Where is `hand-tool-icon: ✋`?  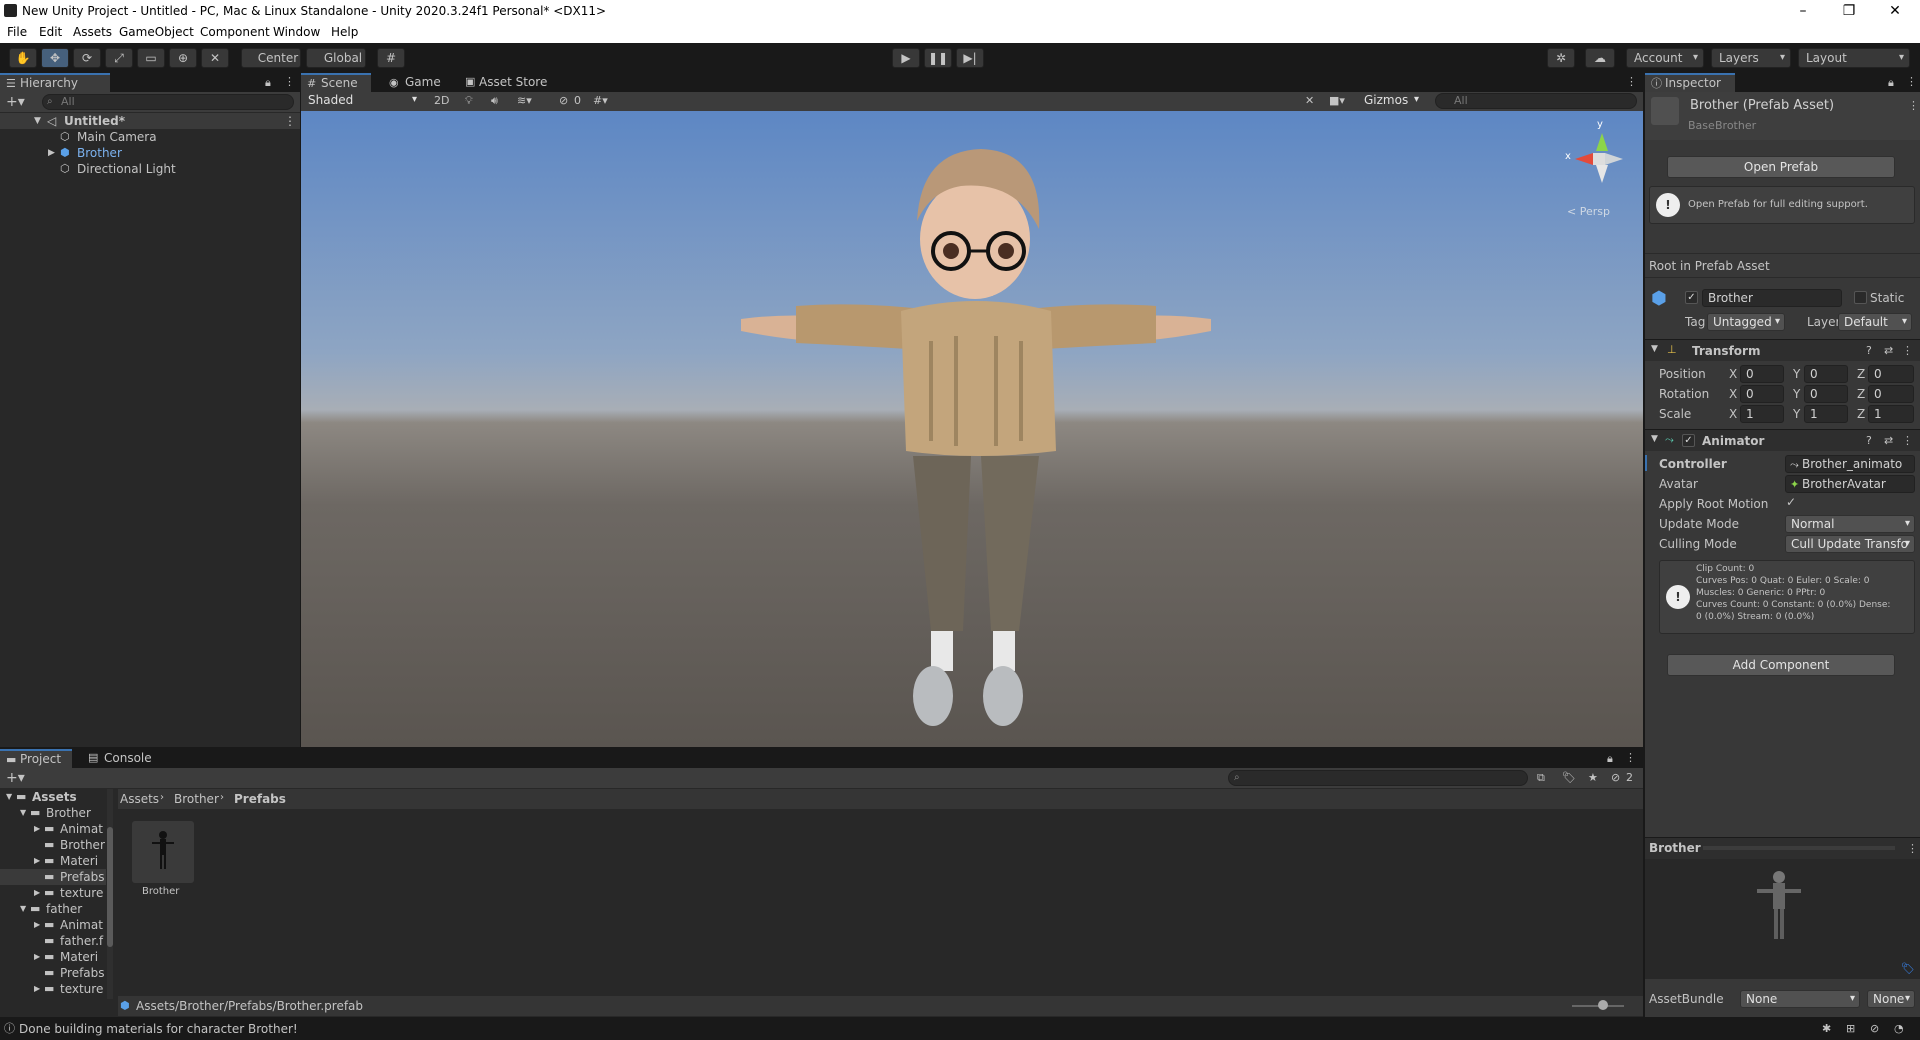
hand-tool-icon: ✋ is located at coordinates (23, 58).